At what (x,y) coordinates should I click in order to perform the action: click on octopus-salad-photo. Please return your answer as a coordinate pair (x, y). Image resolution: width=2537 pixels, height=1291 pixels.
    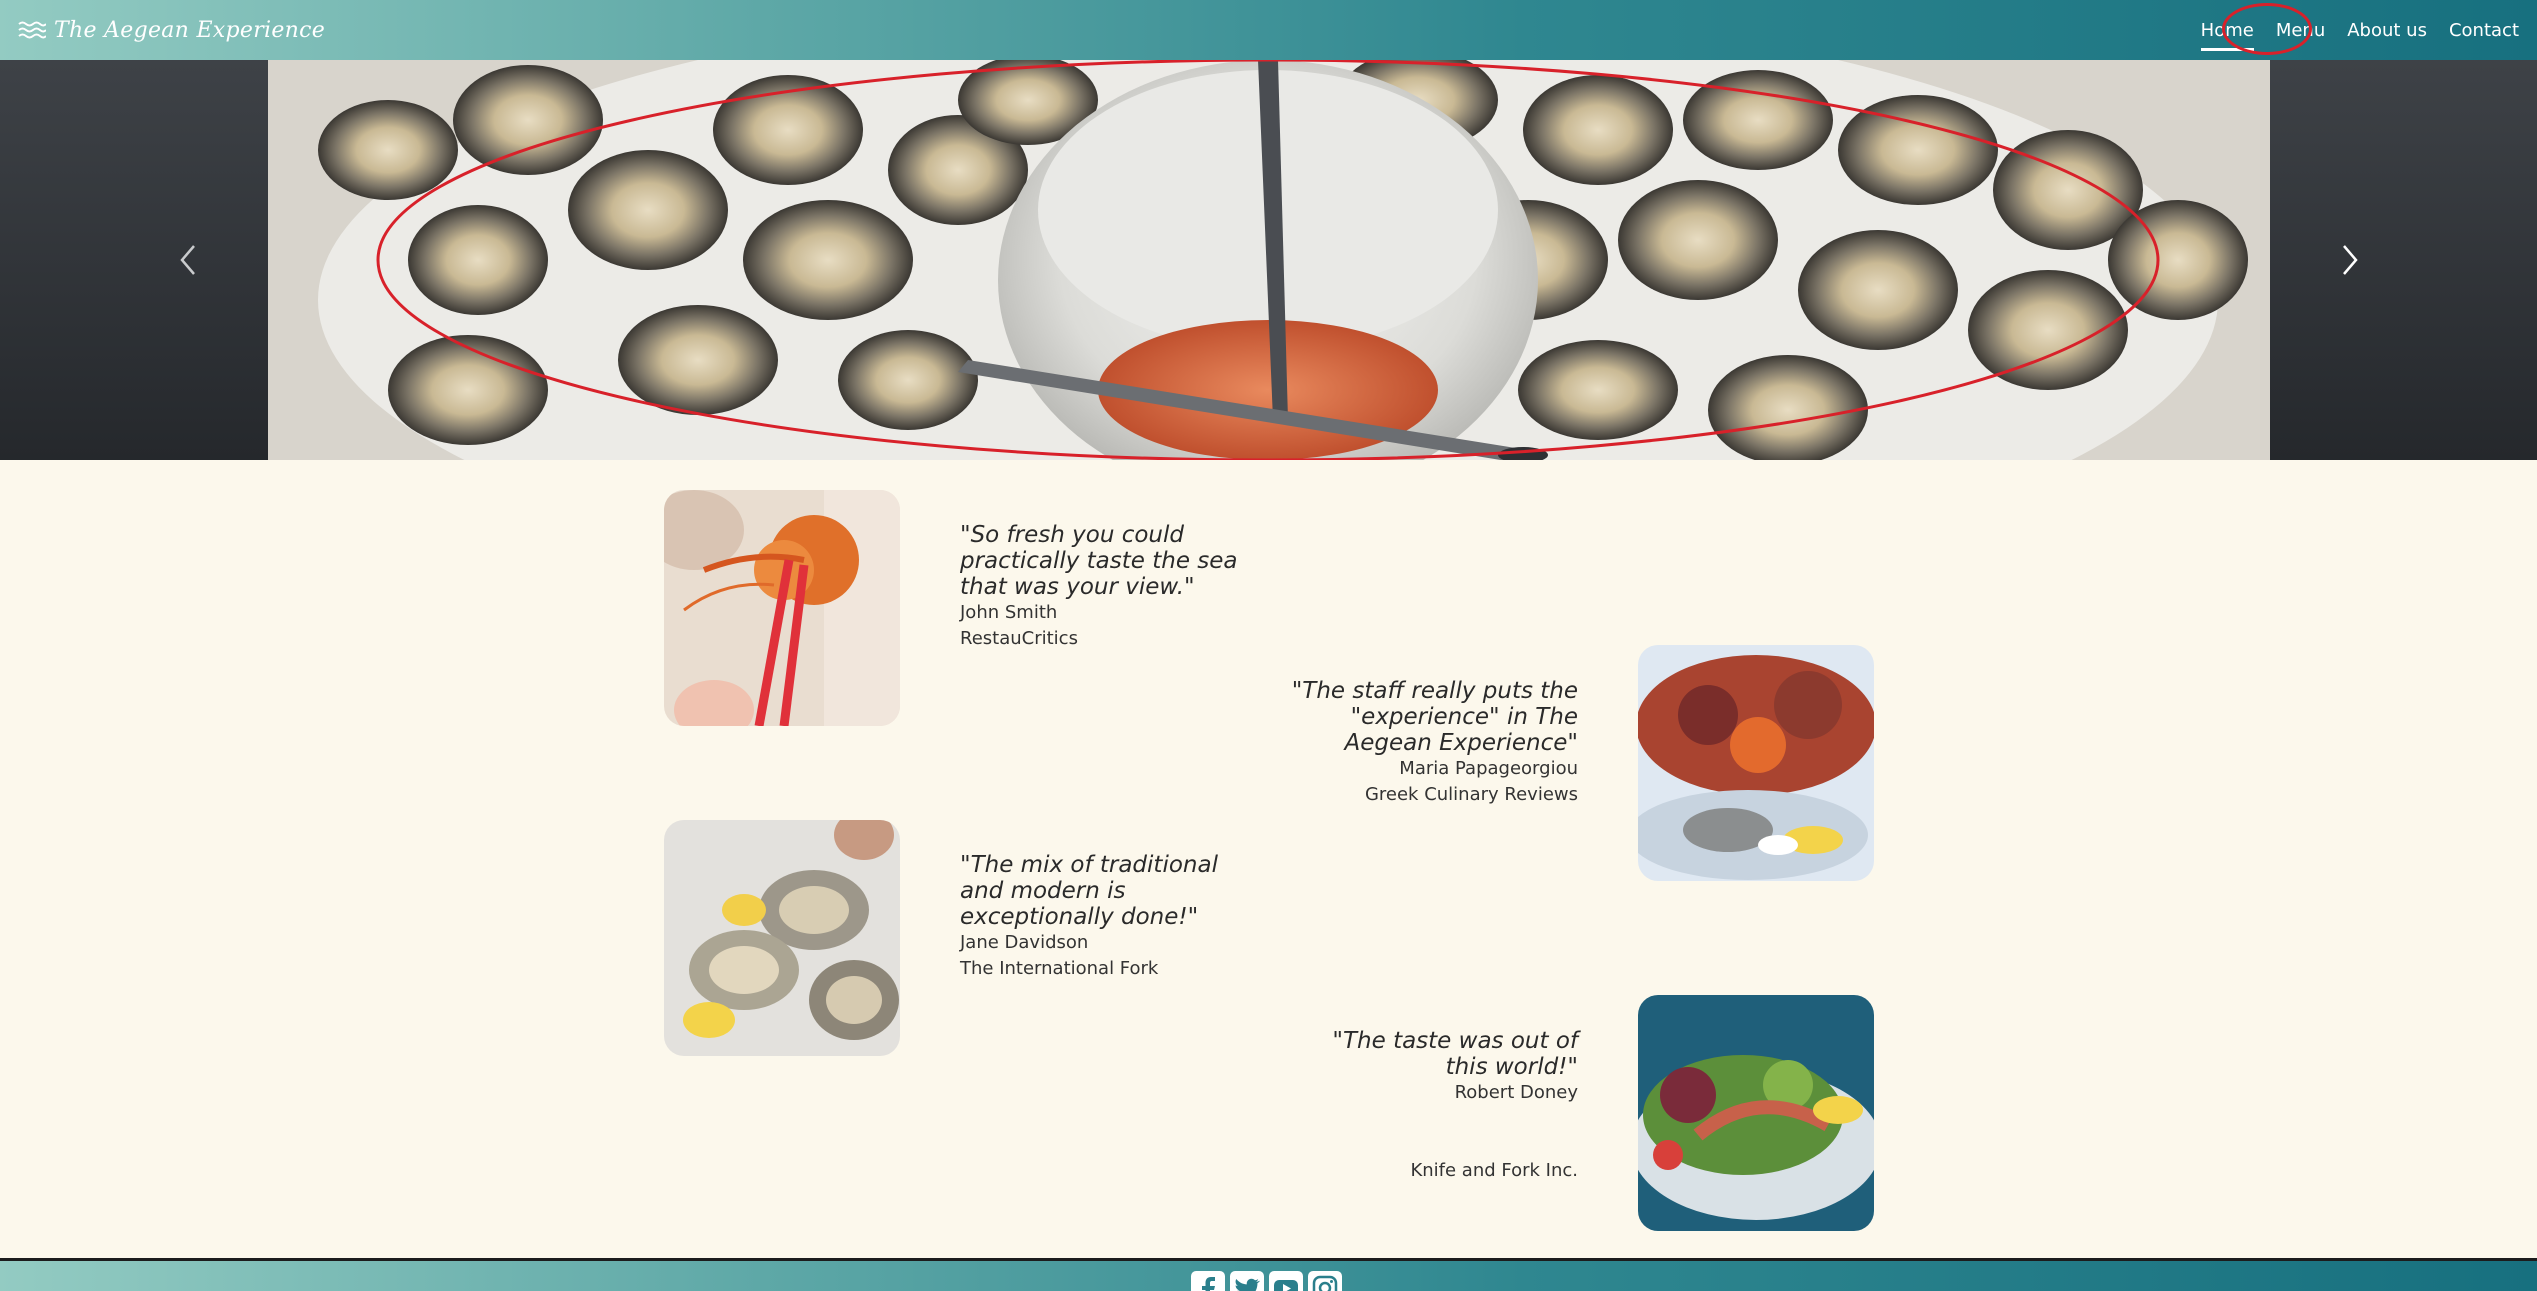
    Looking at the image, I should click on (1756, 1113).